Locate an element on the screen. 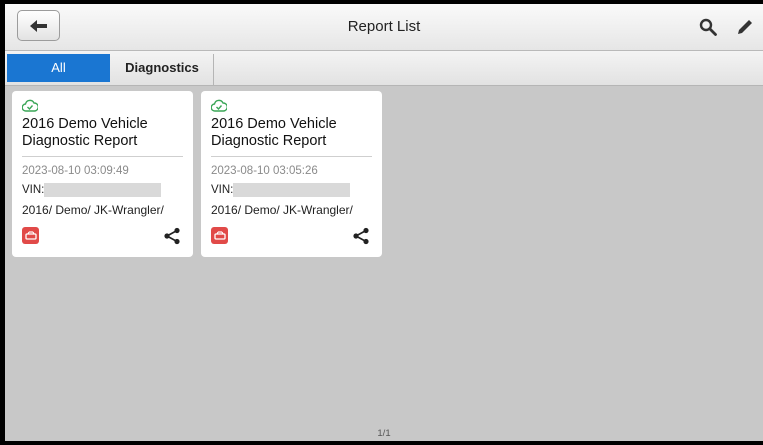 The width and height of the screenshot is (763, 445). back-button is located at coordinates (38, 25).